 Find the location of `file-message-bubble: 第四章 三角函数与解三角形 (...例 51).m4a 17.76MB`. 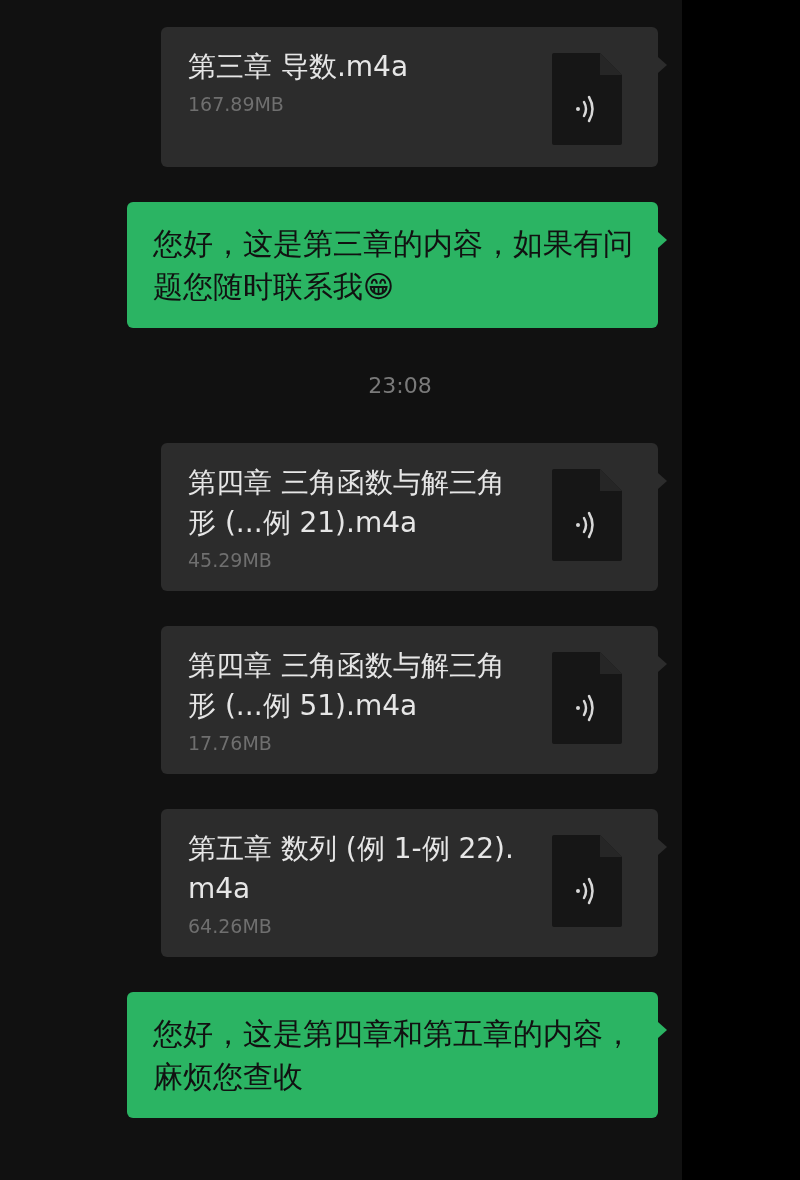

file-message-bubble: 第四章 三角函数与解三角形 (...例 51).m4a 17.76MB is located at coordinates (409, 700).